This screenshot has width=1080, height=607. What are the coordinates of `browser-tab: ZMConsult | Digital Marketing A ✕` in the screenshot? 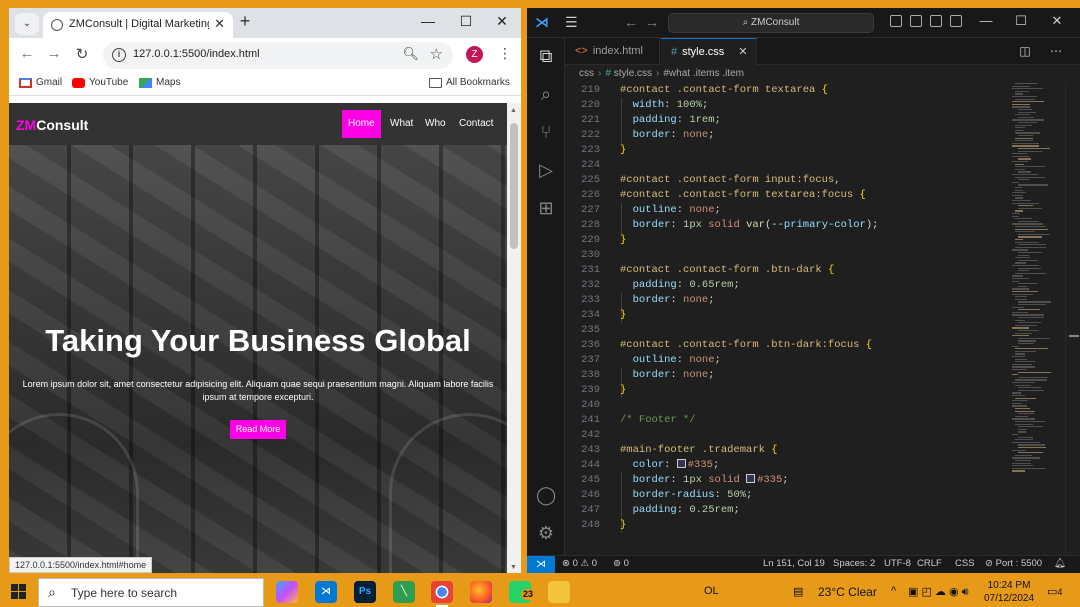 It's located at (138, 25).